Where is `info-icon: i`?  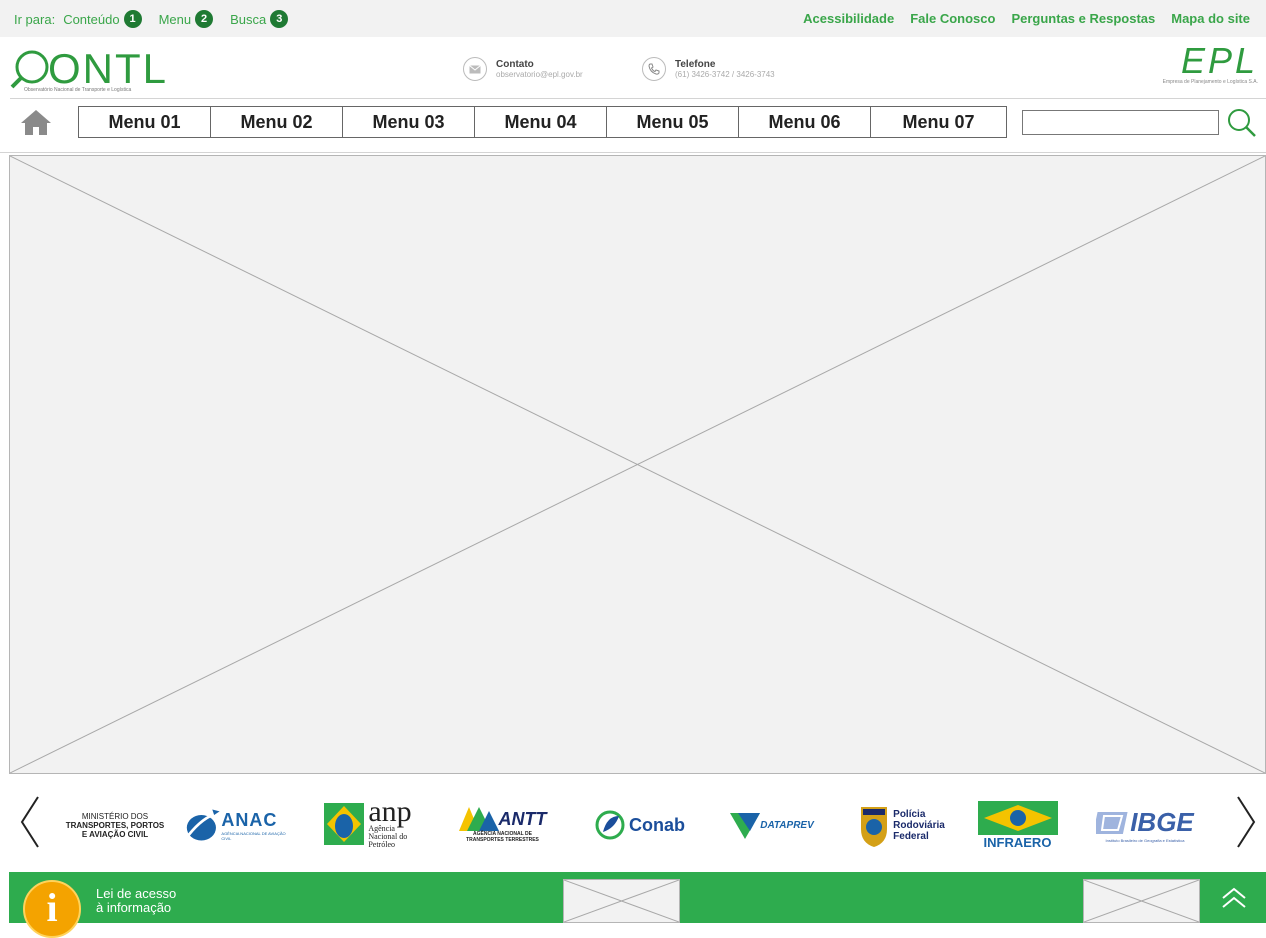 info-icon: i is located at coordinates (52, 909).